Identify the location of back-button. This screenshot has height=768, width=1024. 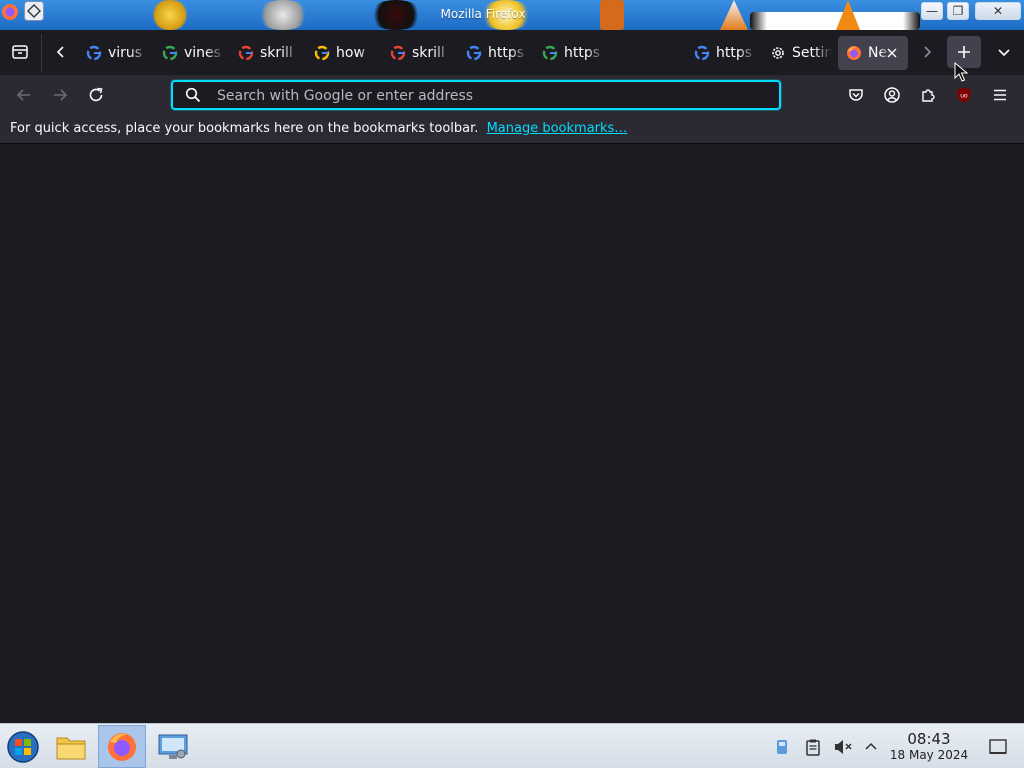
(24, 95).